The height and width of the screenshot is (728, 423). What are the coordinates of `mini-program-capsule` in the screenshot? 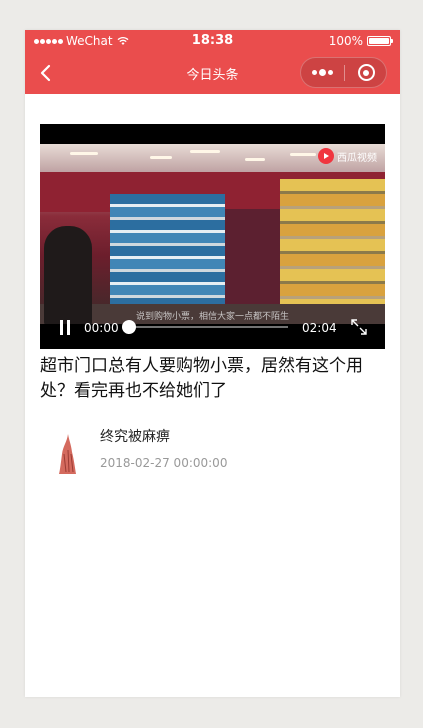 It's located at (343, 72).